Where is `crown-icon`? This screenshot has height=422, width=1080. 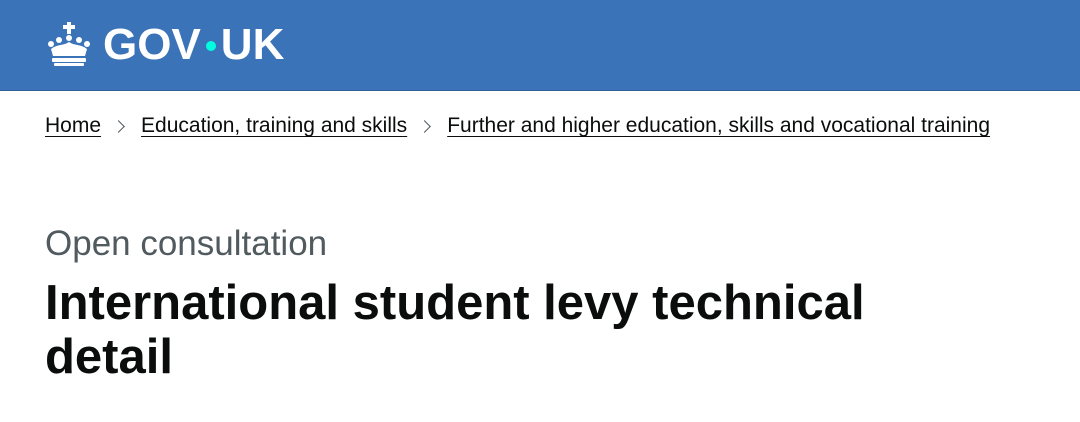 crown-icon is located at coordinates (69, 44).